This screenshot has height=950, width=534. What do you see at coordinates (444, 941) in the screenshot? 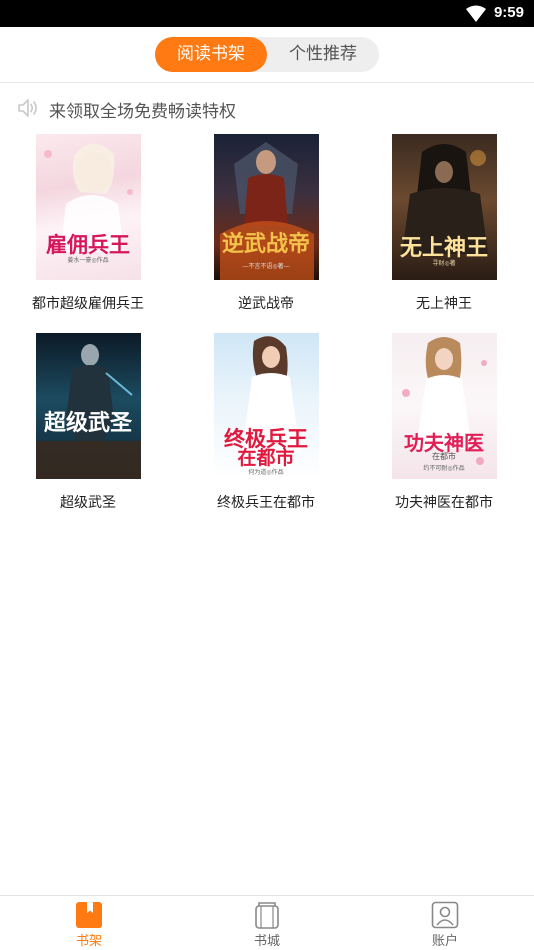
I see `nav-label: 账户` at bounding box center [444, 941].